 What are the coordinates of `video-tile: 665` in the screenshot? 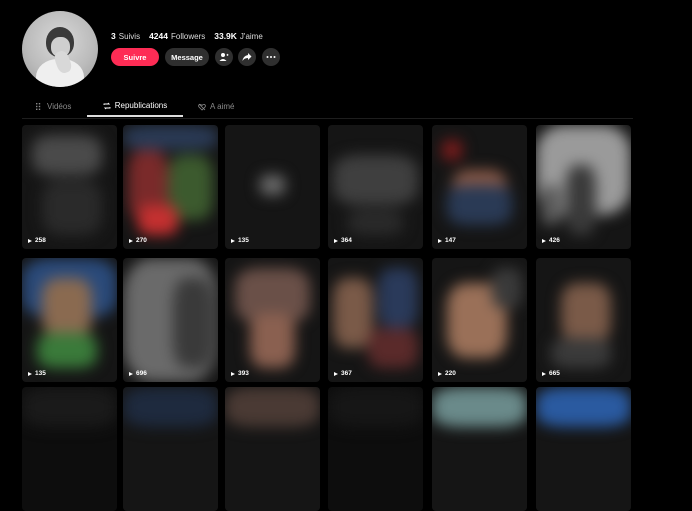 It's located at (583, 320).